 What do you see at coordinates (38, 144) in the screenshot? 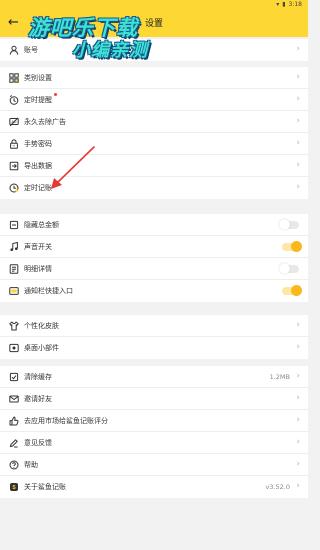
I see `row-label: 手势密码` at bounding box center [38, 144].